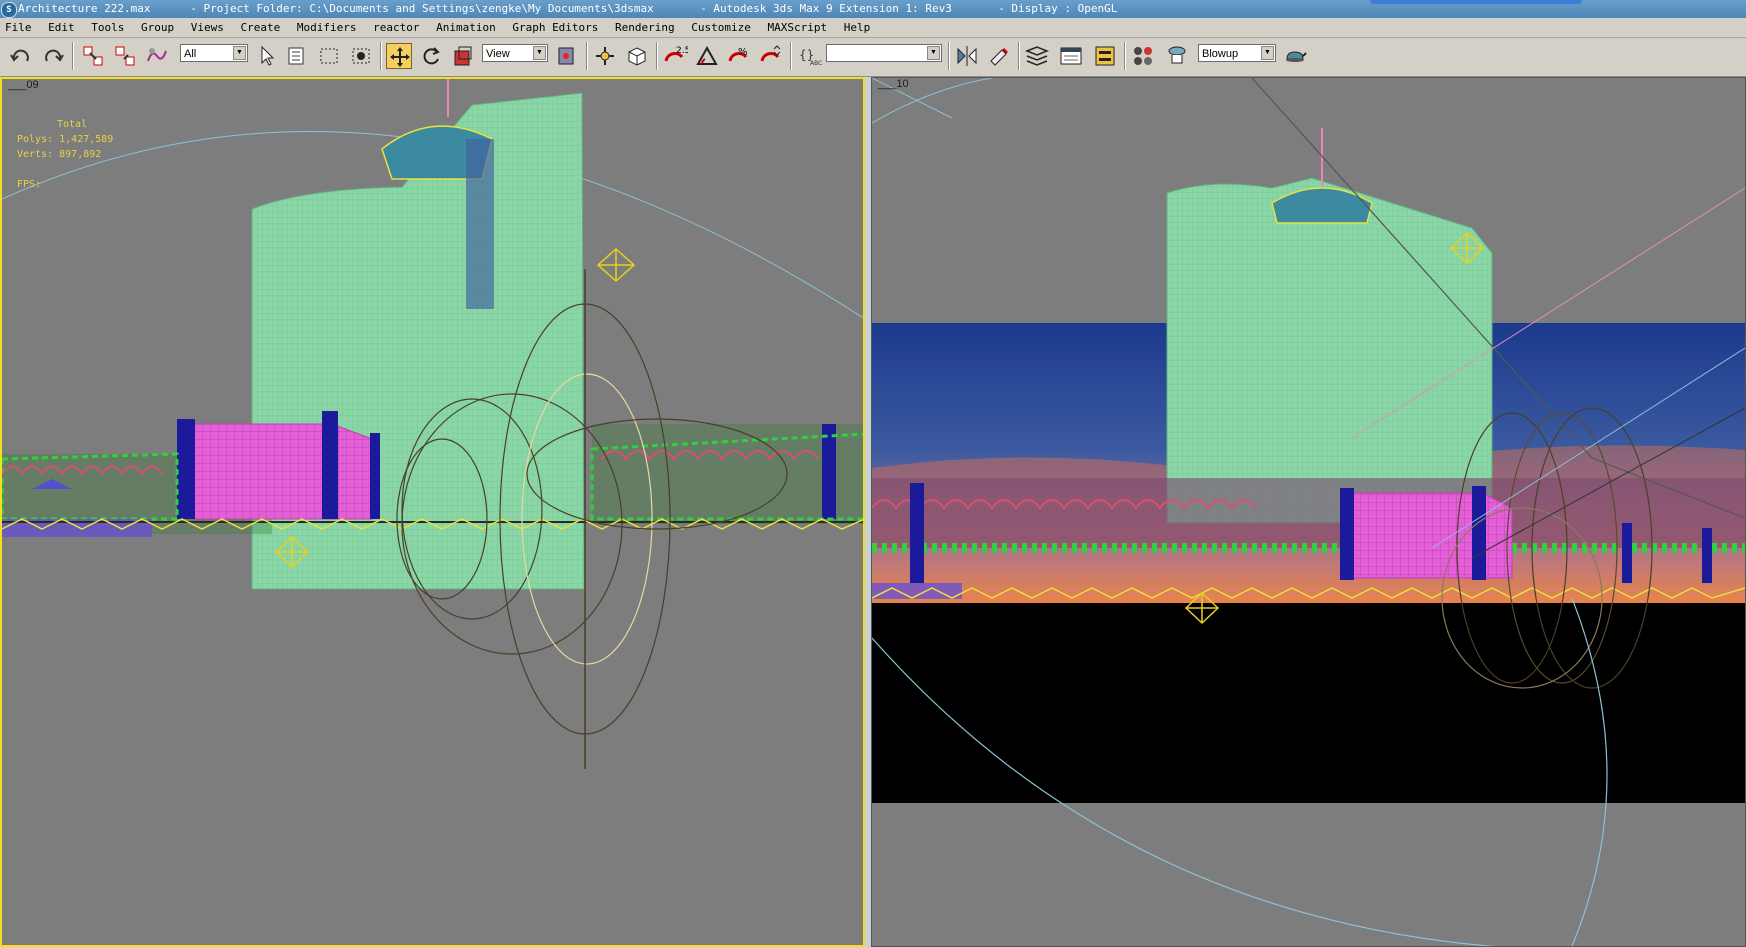 The image size is (1746, 947). Describe the element at coordinates (555, 27) in the screenshot. I see `menu-graph-editors: Graph Editors` at that location.